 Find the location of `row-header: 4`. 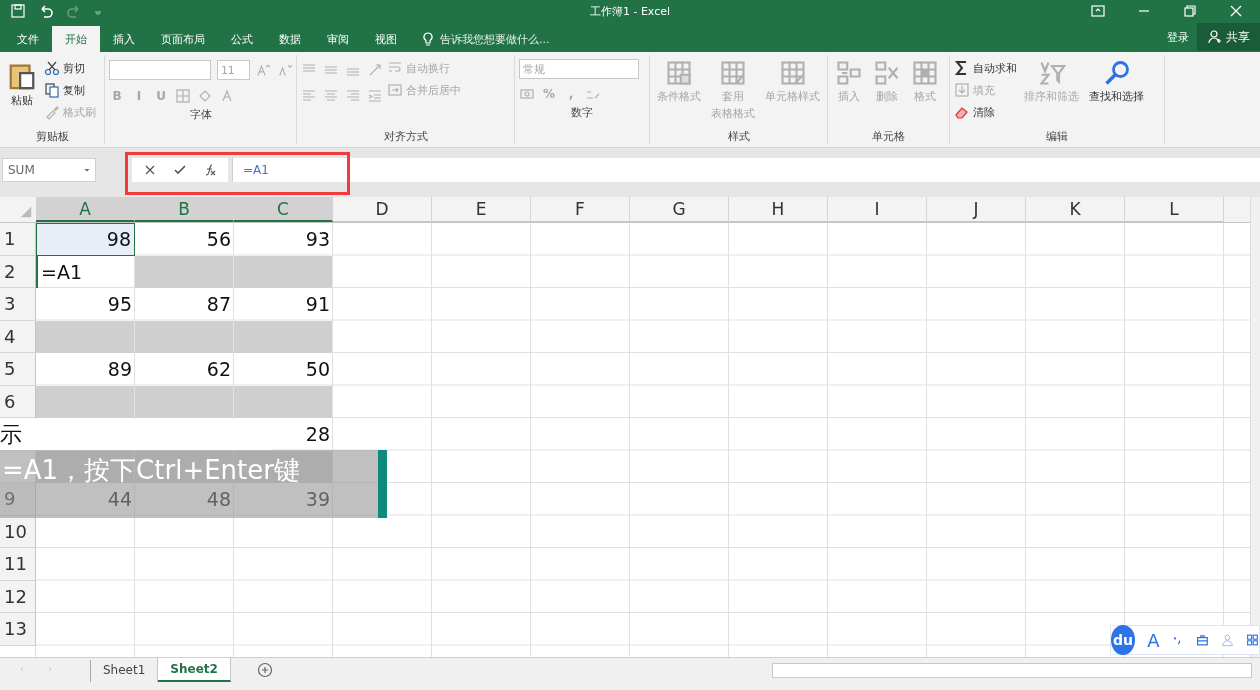

row-header: 4 is located at coordinates (18, 336).